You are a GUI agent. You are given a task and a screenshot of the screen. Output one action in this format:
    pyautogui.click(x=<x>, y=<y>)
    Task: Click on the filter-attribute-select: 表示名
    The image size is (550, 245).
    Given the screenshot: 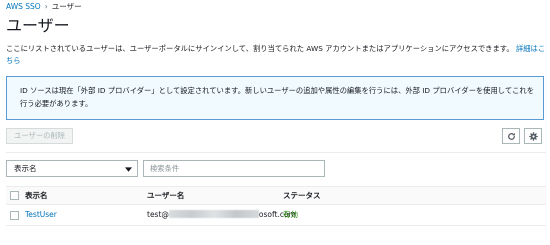 What is the action you would take?
    pyautogui.click(x=72, y=168)
    